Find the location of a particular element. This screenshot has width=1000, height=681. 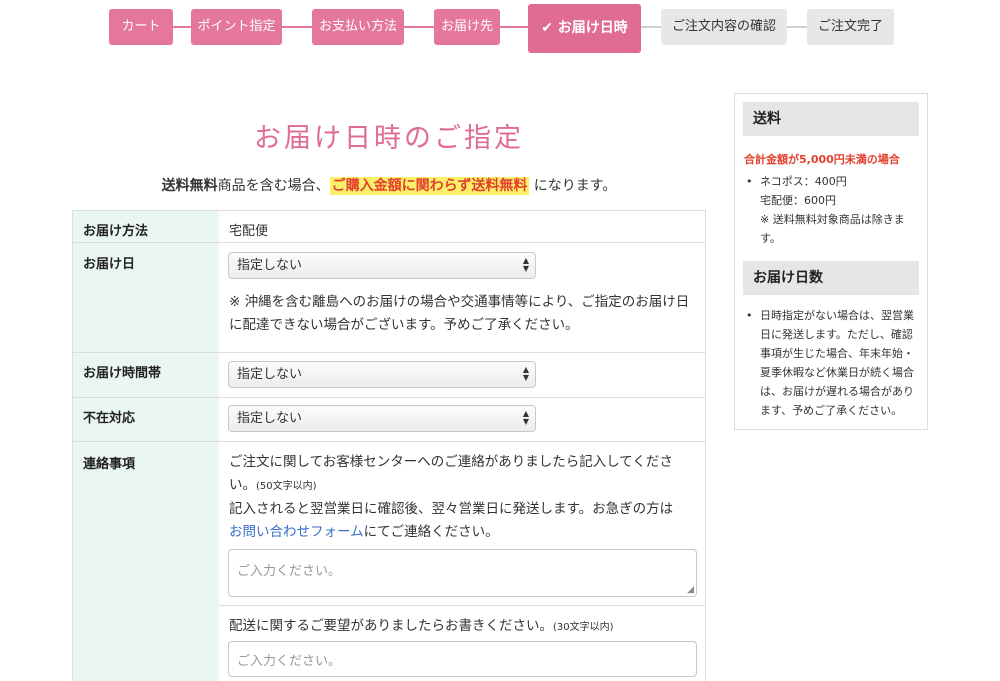

contact-text4: 配送に関するご要望がありましたらお書きください。 is located at coordinates (391, 626).